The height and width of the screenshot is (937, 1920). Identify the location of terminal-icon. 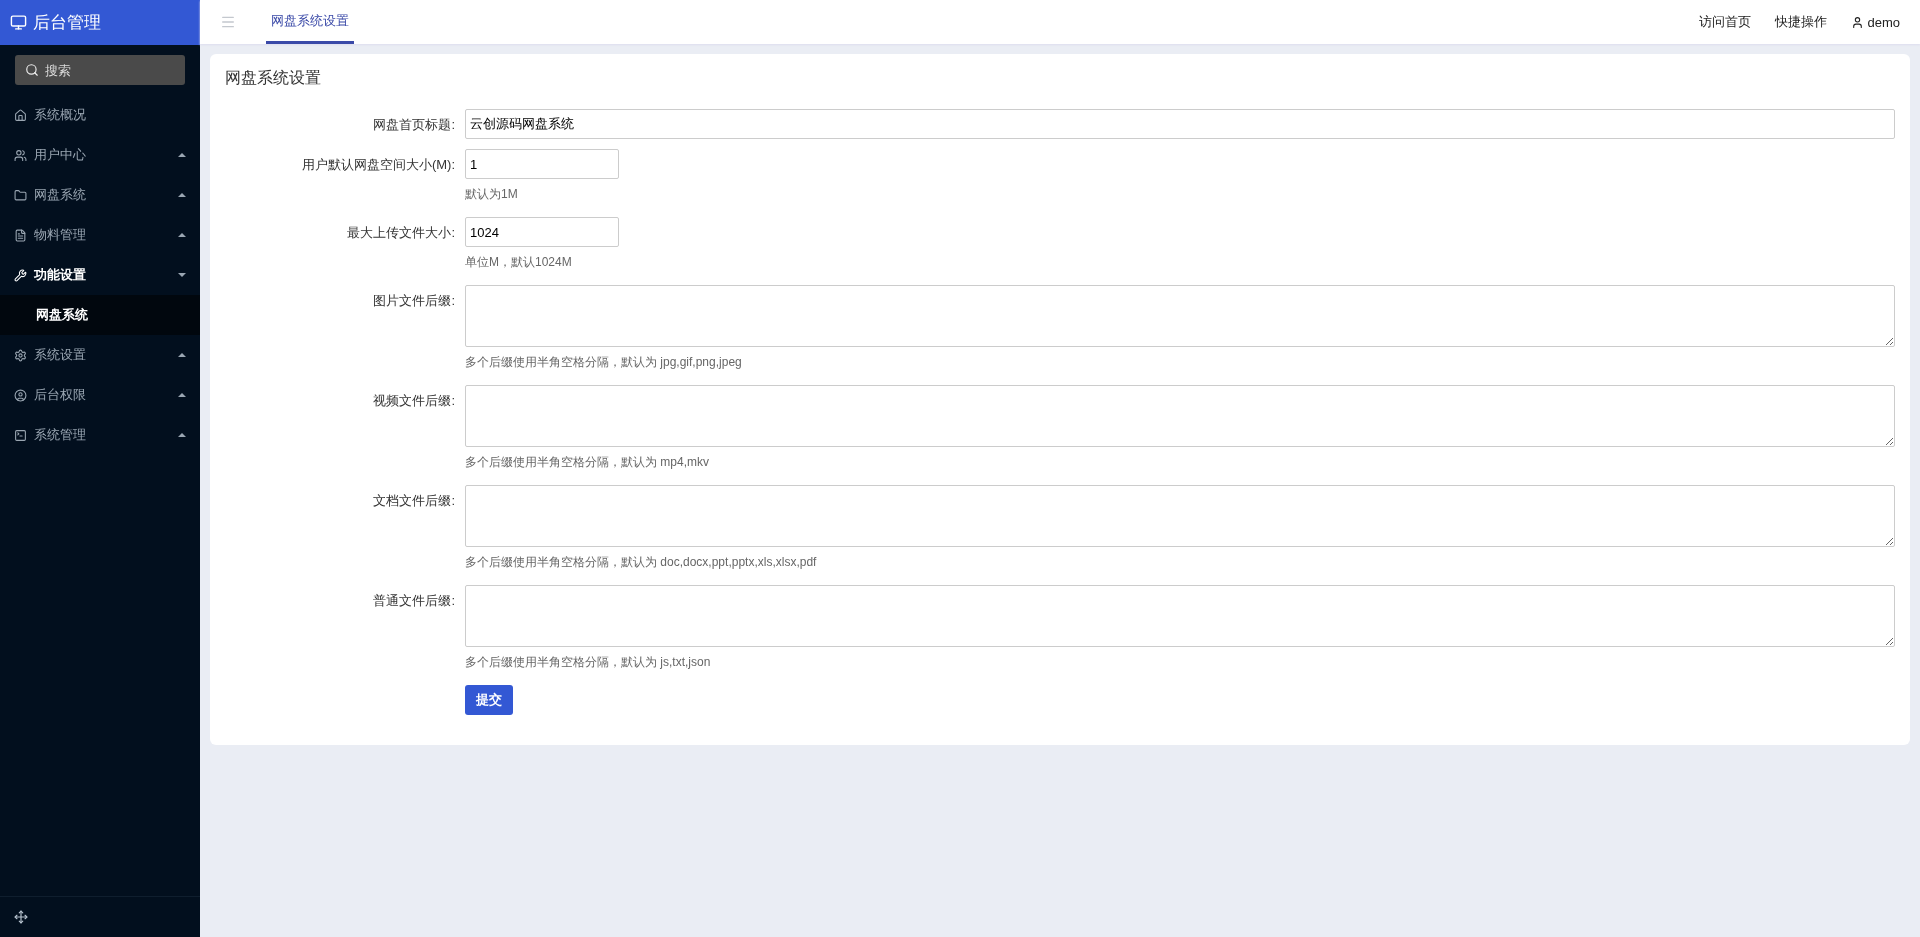
(20, 435).